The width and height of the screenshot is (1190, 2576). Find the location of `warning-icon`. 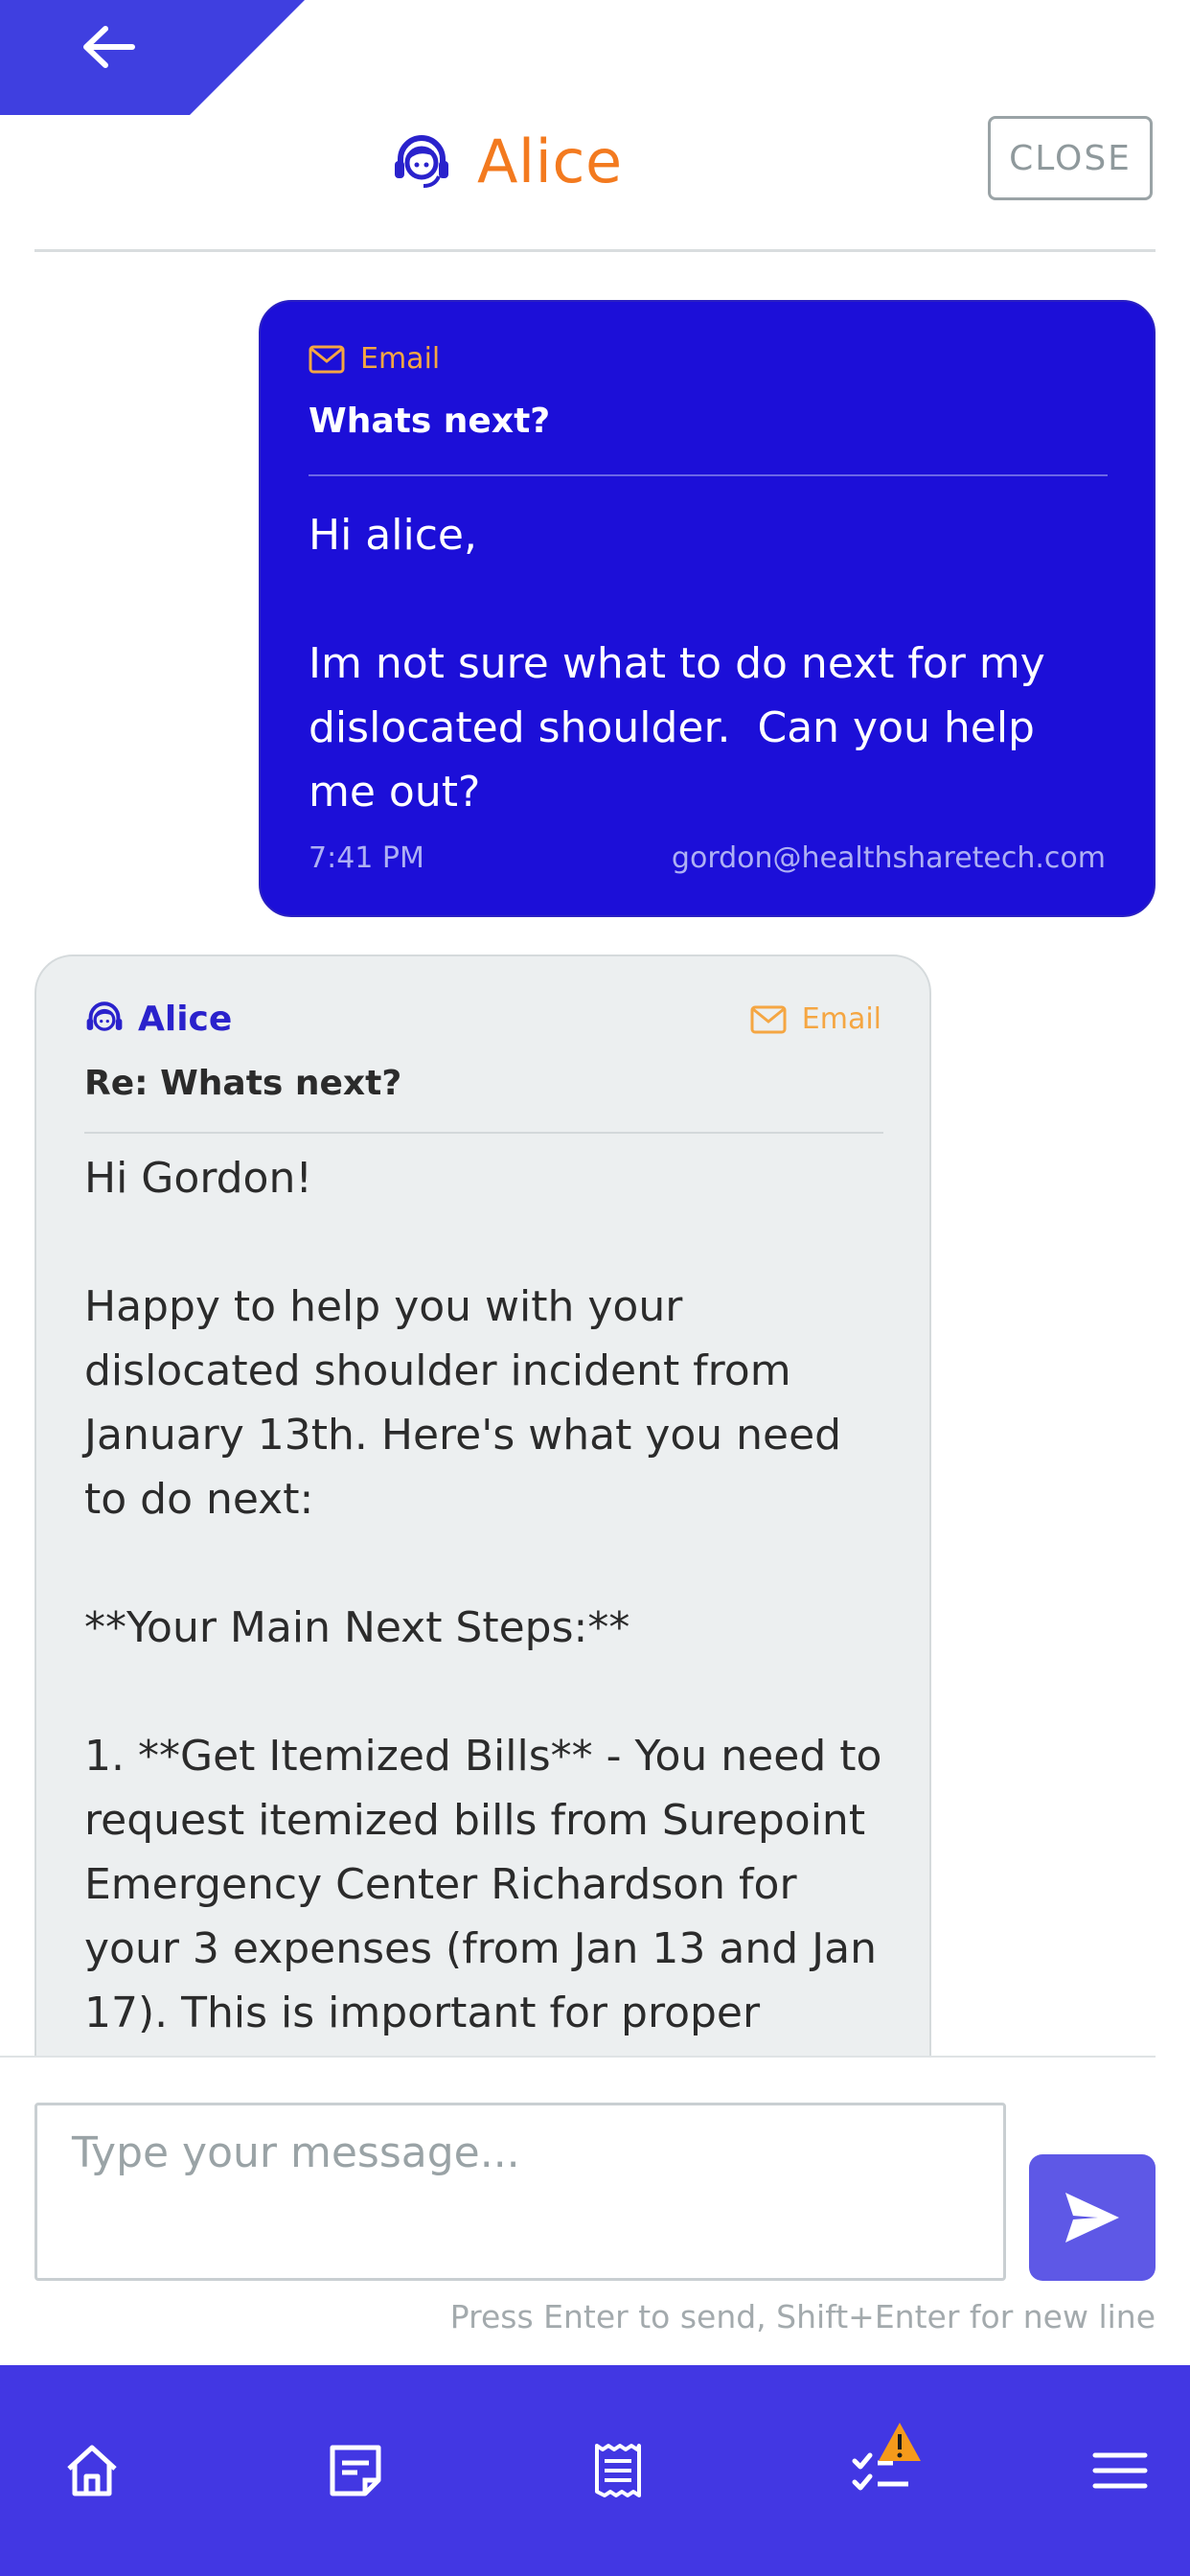

warning-icon is located at coordinates (900, 2442).